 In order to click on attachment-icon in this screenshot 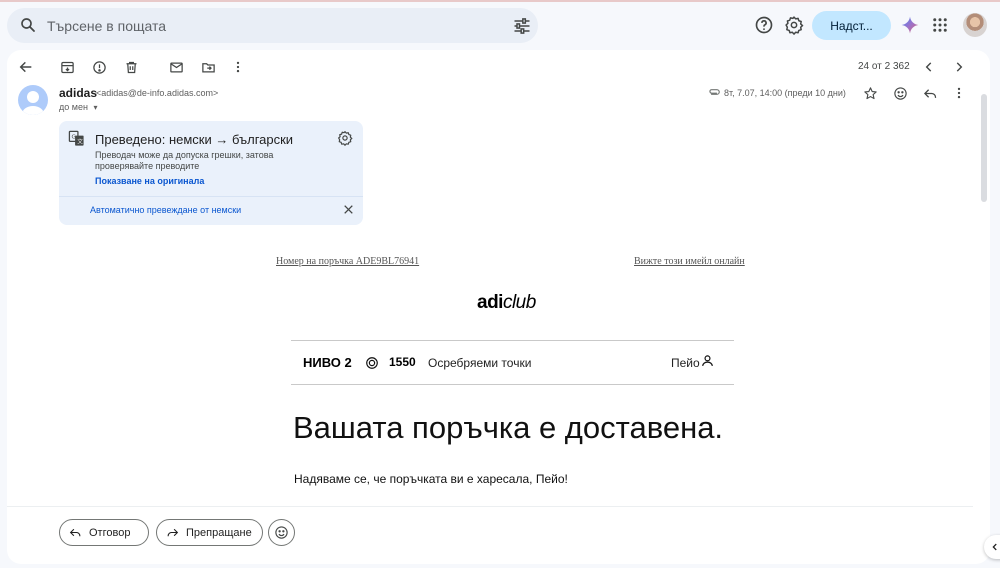, I will do `click(714, 92)`.